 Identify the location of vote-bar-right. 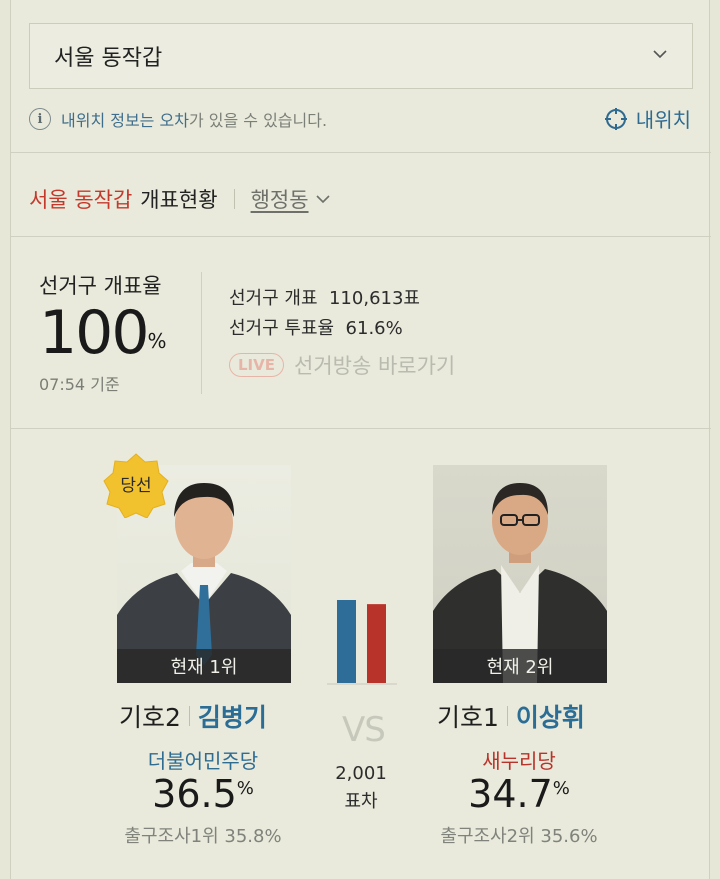
(376, 644).